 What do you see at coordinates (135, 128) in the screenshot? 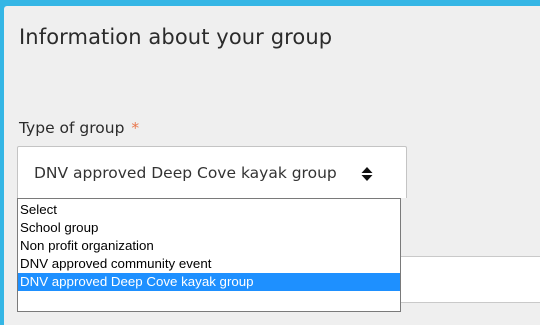
I see `required-mark: *` at bounding box center [135, 128].